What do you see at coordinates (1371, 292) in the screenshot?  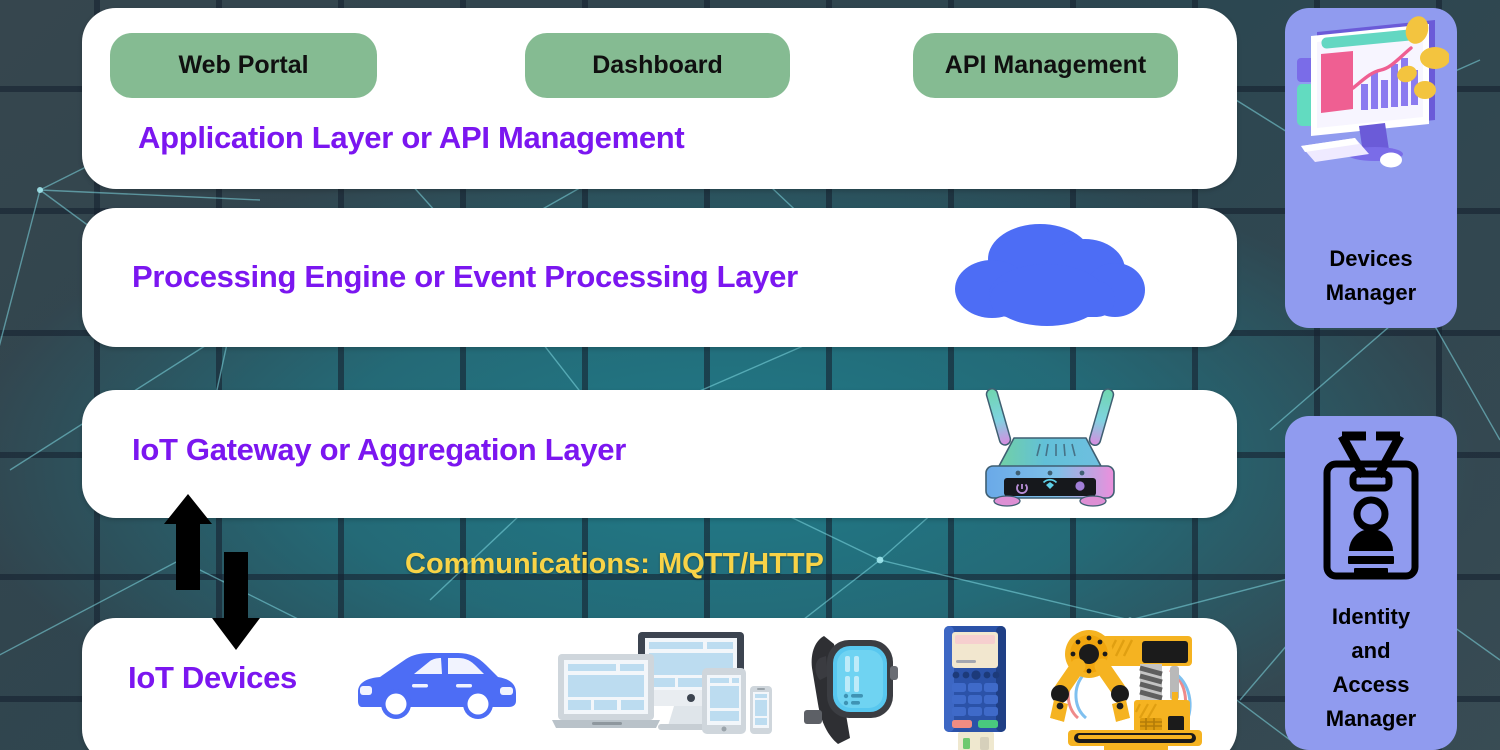 I see `devices-manager-label-line2: Manager` at bounding box center [1371, 292].